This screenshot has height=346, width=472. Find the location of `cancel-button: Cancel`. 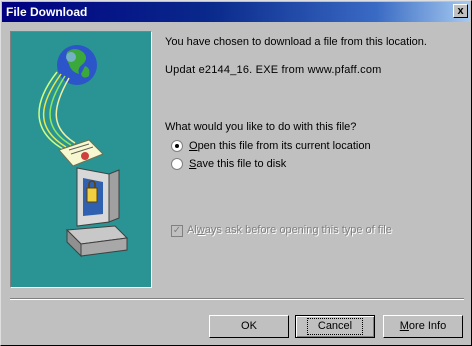

cancel-button: Cancel is located at coordinates (335, 326).